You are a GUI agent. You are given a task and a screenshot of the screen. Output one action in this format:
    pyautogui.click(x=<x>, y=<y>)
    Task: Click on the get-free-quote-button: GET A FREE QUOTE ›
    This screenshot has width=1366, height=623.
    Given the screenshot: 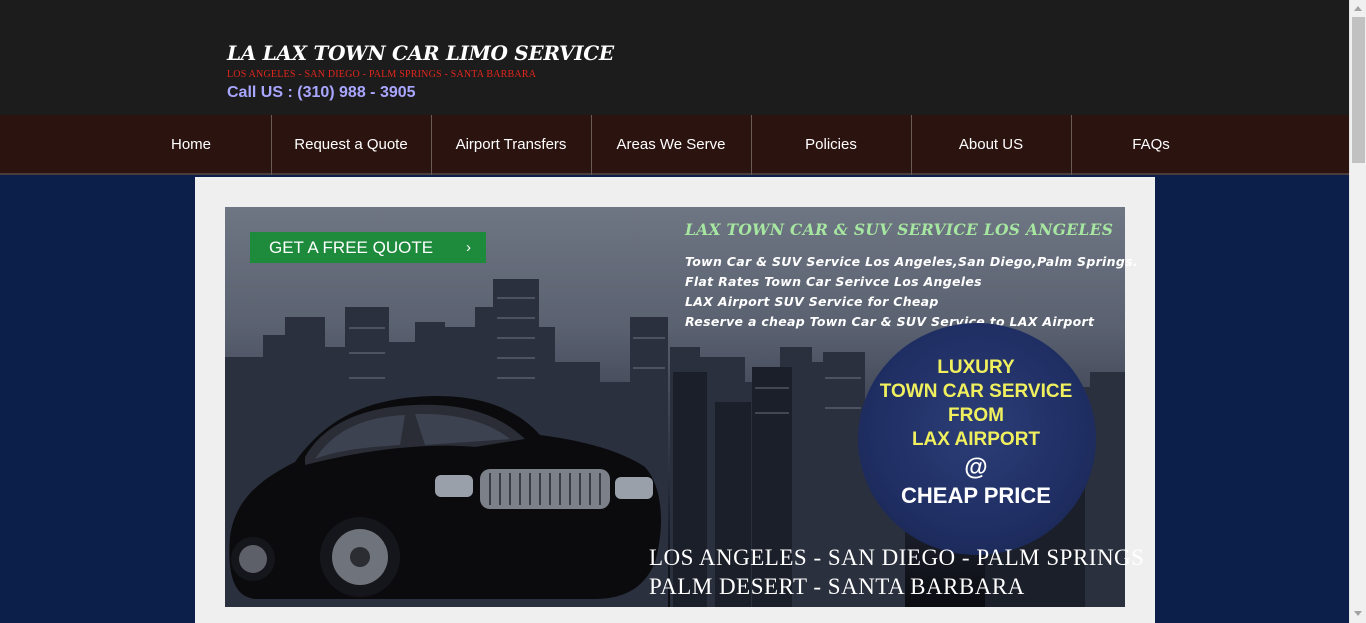 What is the action you would take?
    pyautogui.click(x=368, y=247)
    